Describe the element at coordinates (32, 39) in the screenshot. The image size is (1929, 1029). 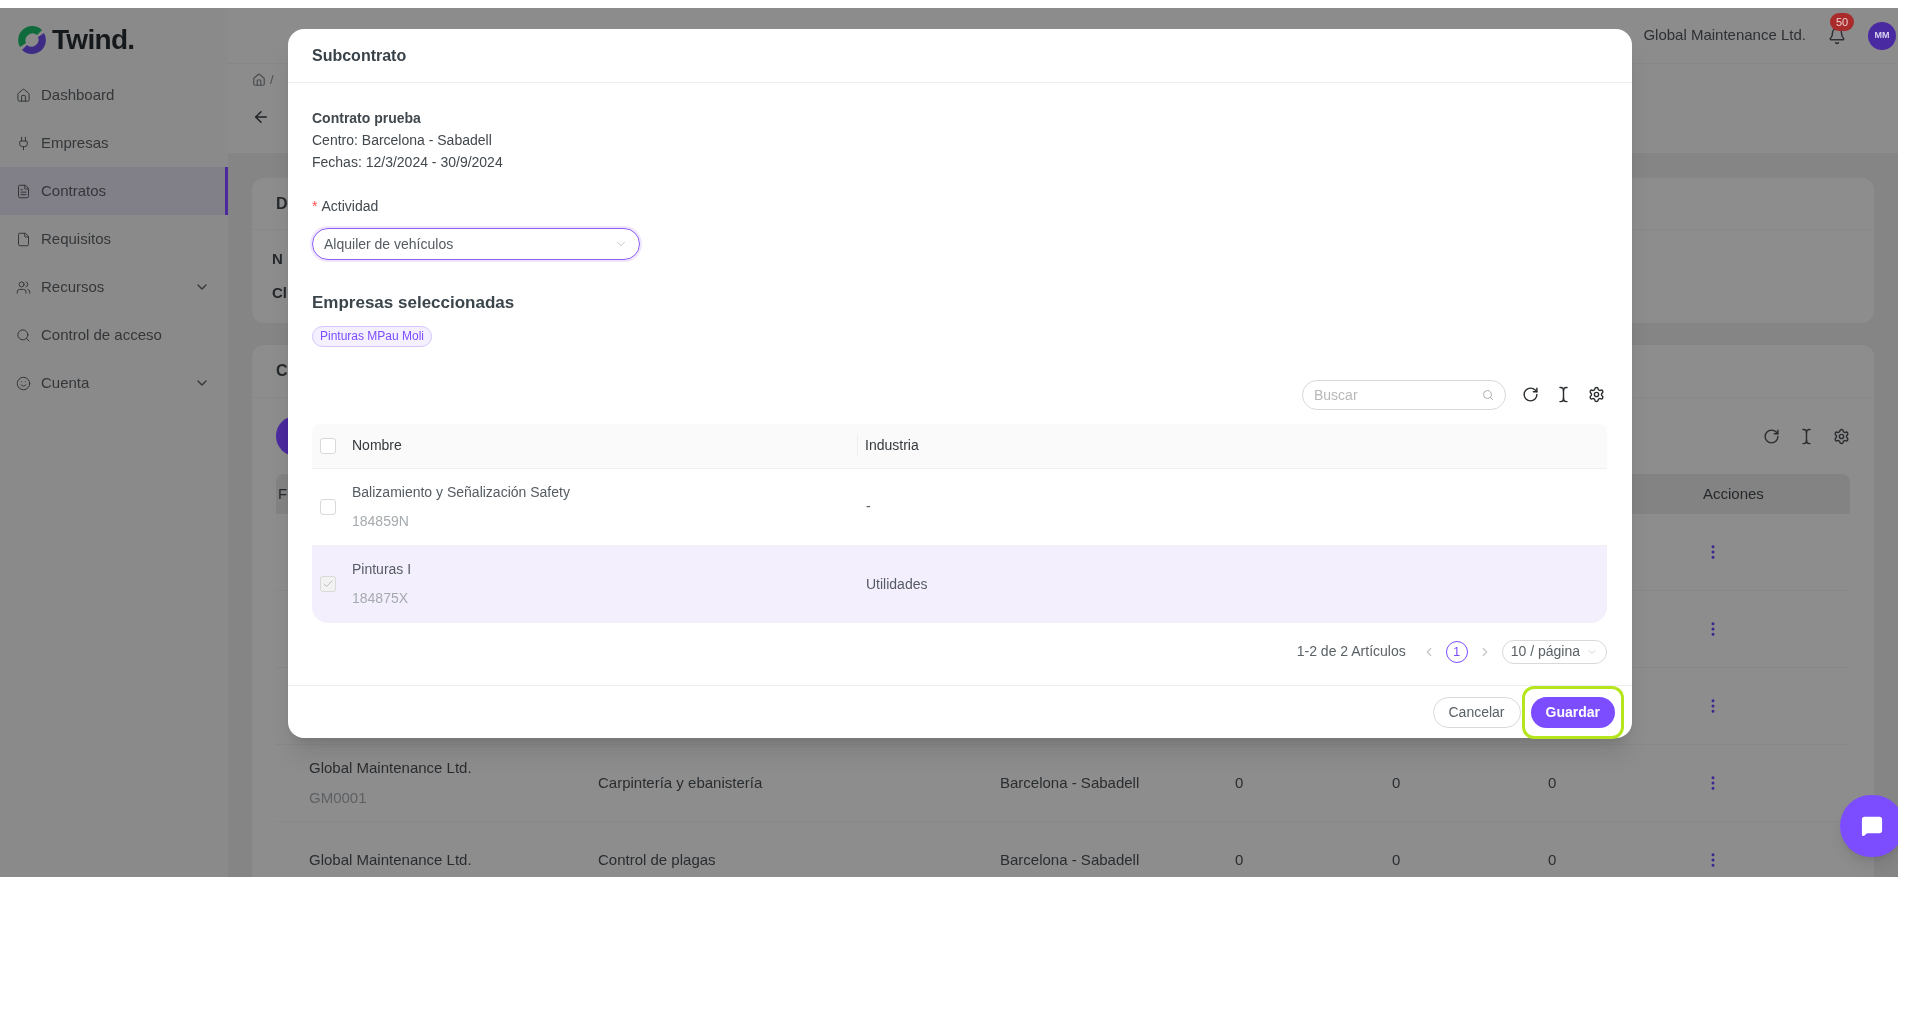
I see `logo-icon` at that location.